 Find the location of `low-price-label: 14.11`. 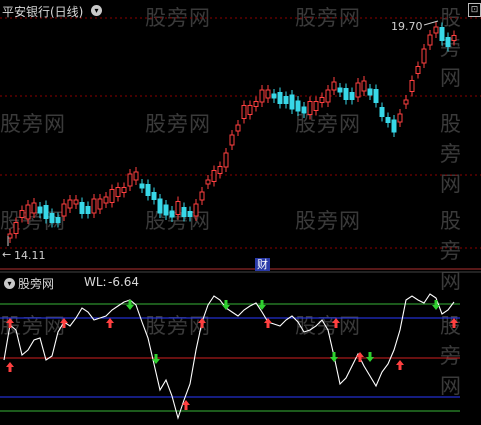

low-price-label: 14.11 is located at coordinates (30, 255).